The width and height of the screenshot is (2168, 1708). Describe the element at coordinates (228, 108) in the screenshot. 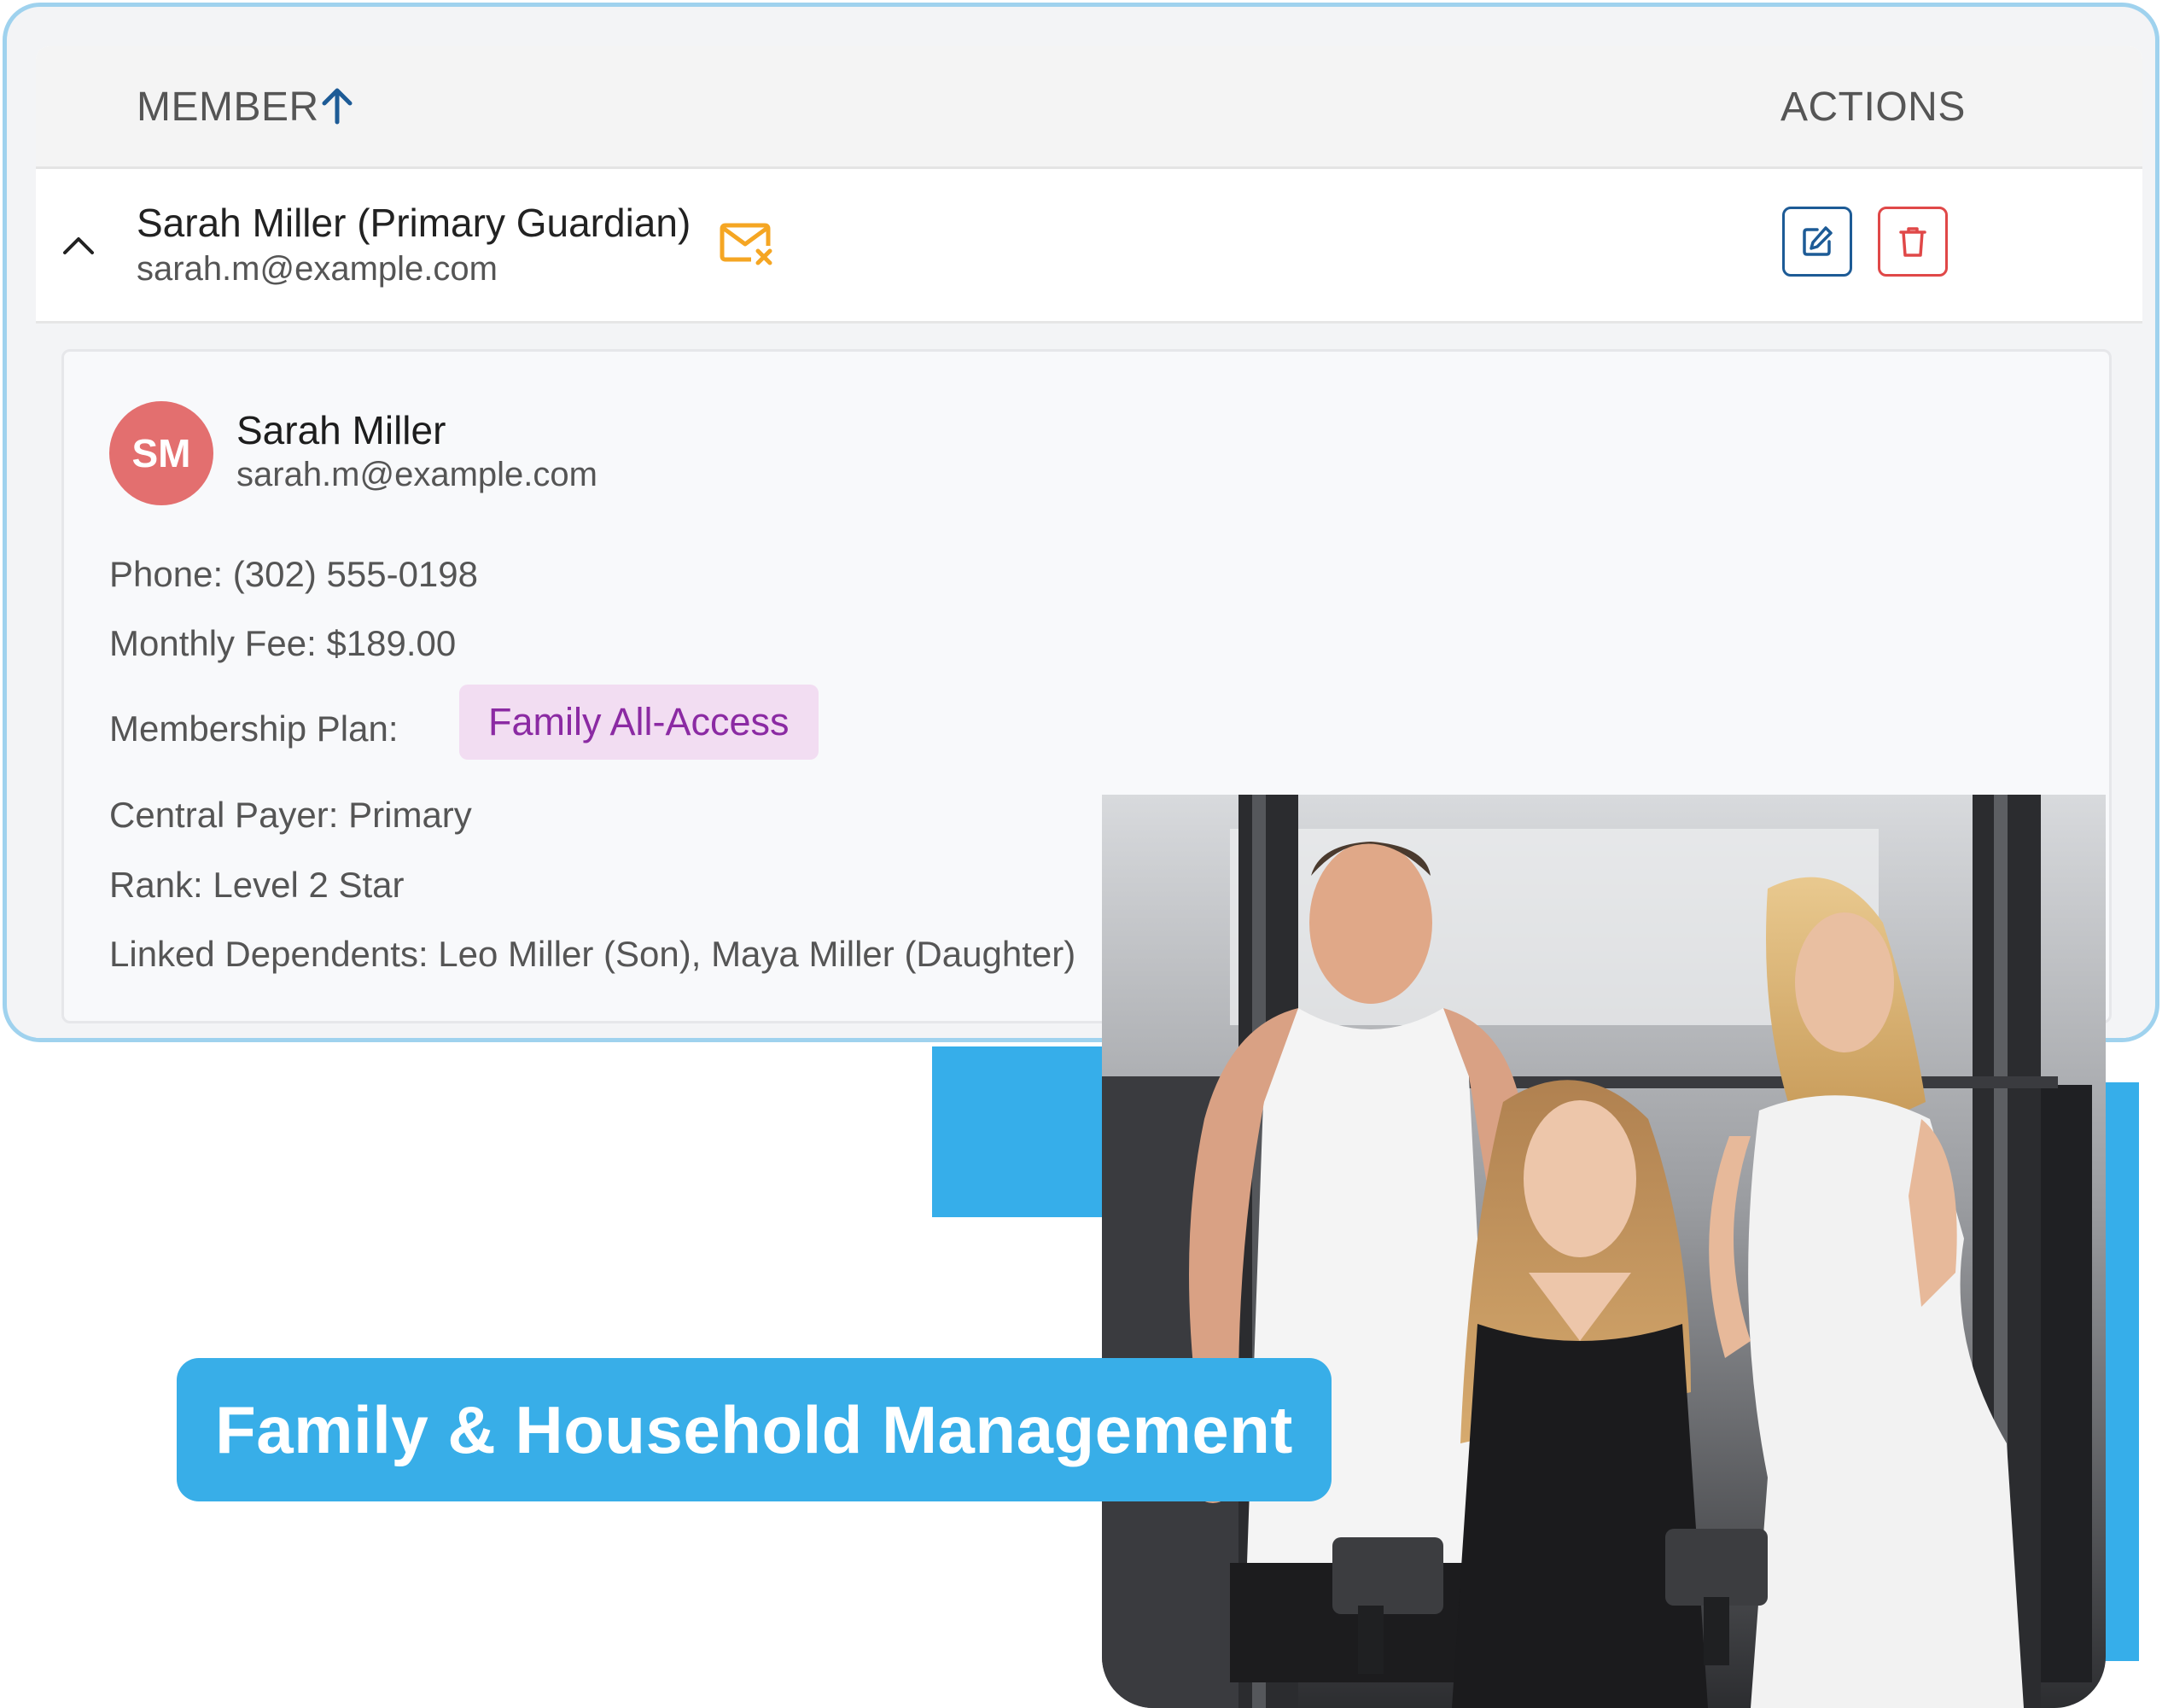

I see `member-column-header: MEMBER` at that location.